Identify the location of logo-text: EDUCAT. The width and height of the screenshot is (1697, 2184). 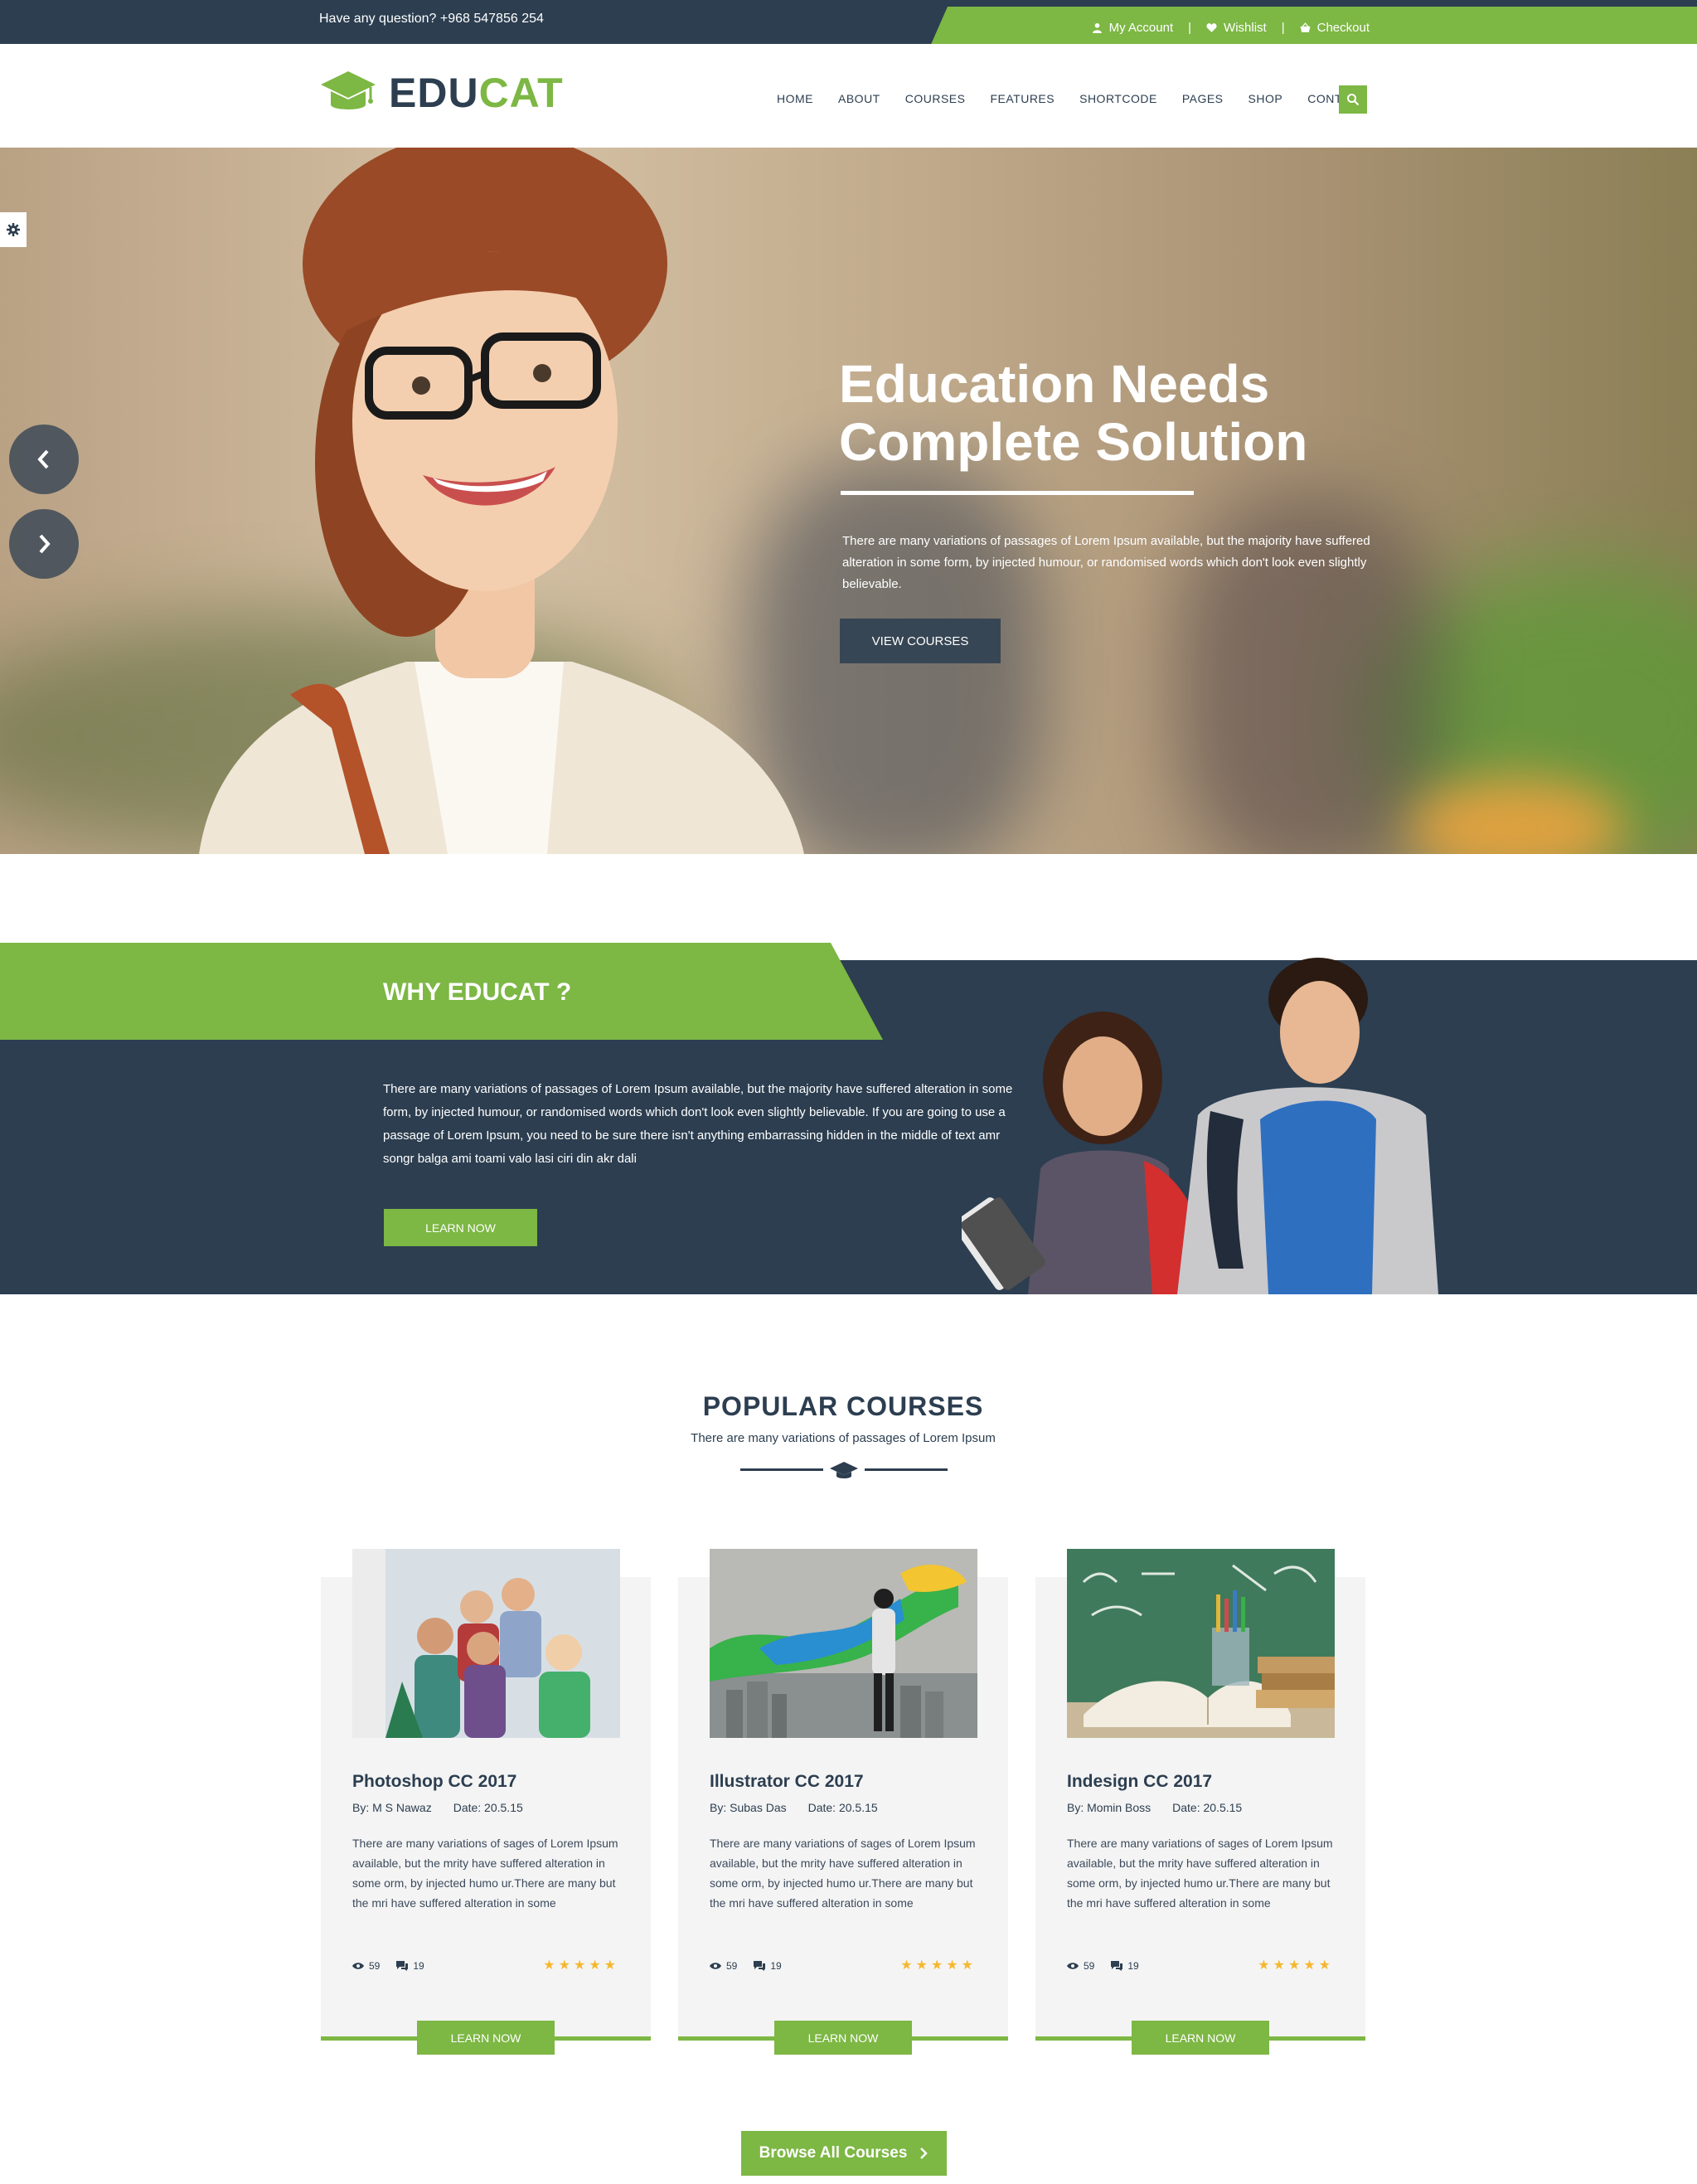
(476, 93).